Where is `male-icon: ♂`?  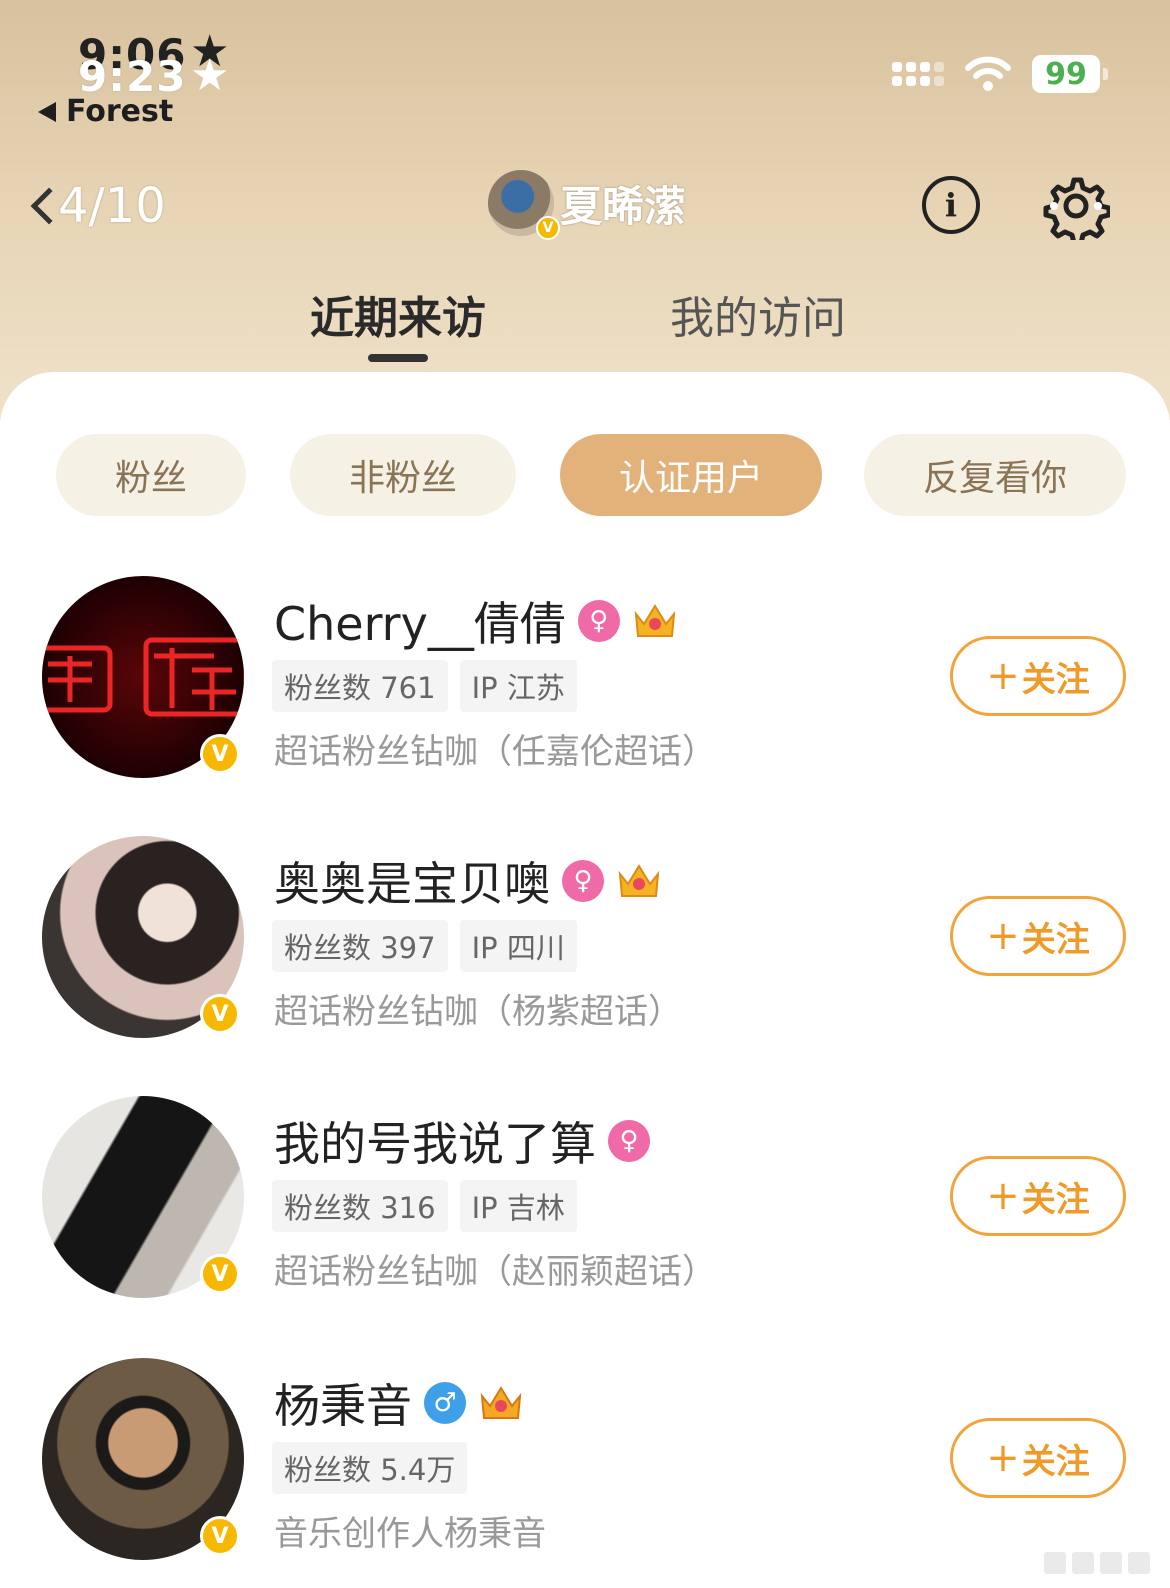
male-icon: ♂ is located at coordinates (445, 1403).